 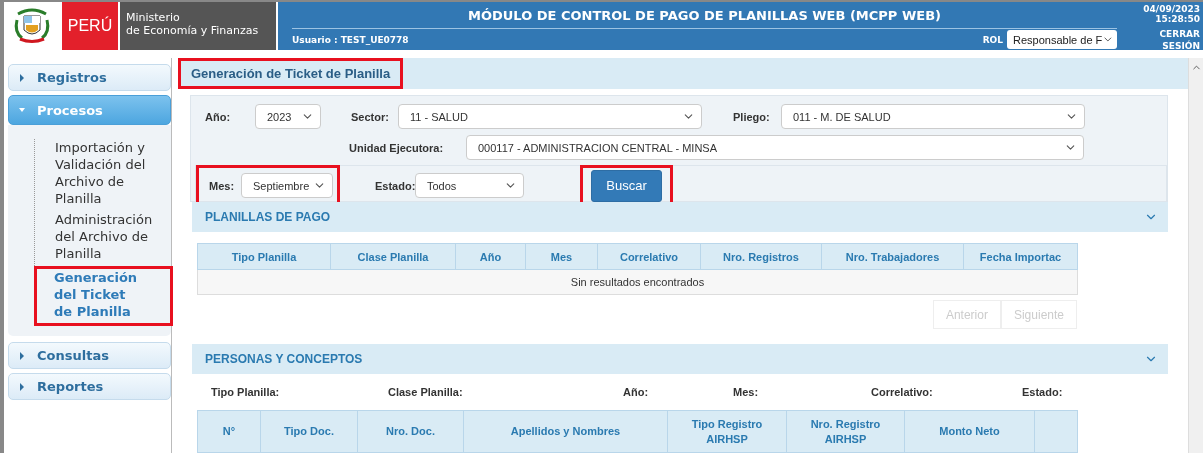 I want to click on info-label: Correlativo:, so click(x=902, y=393).